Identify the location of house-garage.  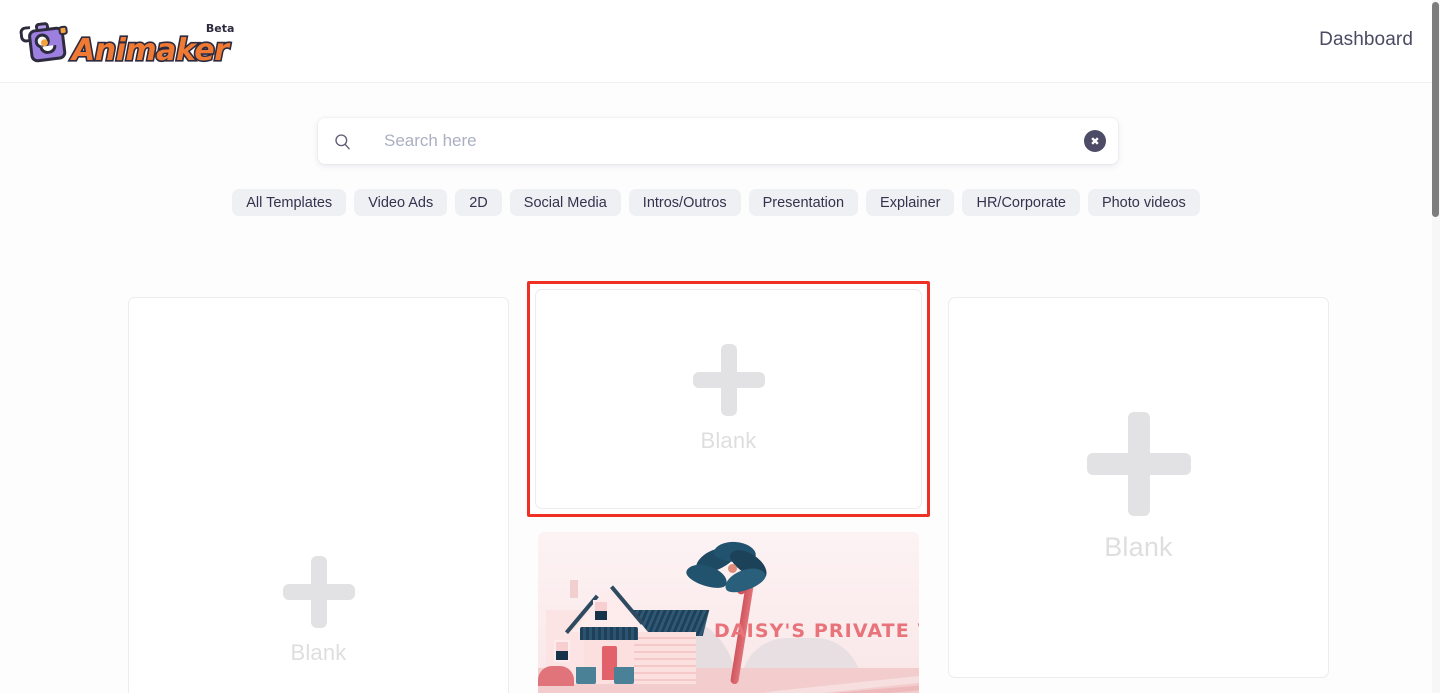
(665, 658).